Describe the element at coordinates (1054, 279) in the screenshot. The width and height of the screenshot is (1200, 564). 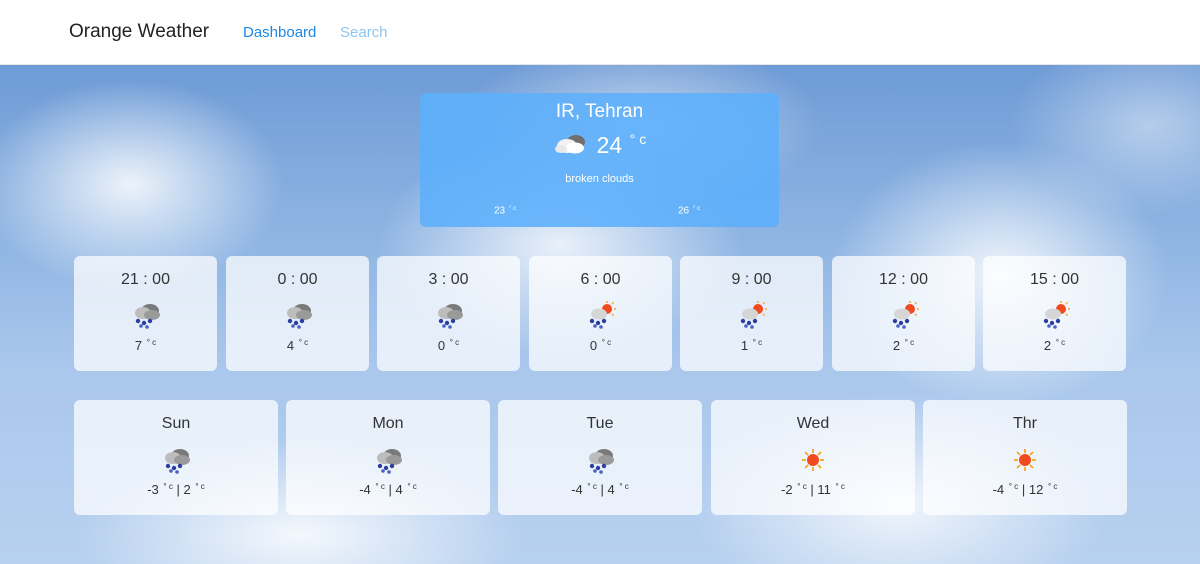
I see `hour-time: 15 : 00` at that location.